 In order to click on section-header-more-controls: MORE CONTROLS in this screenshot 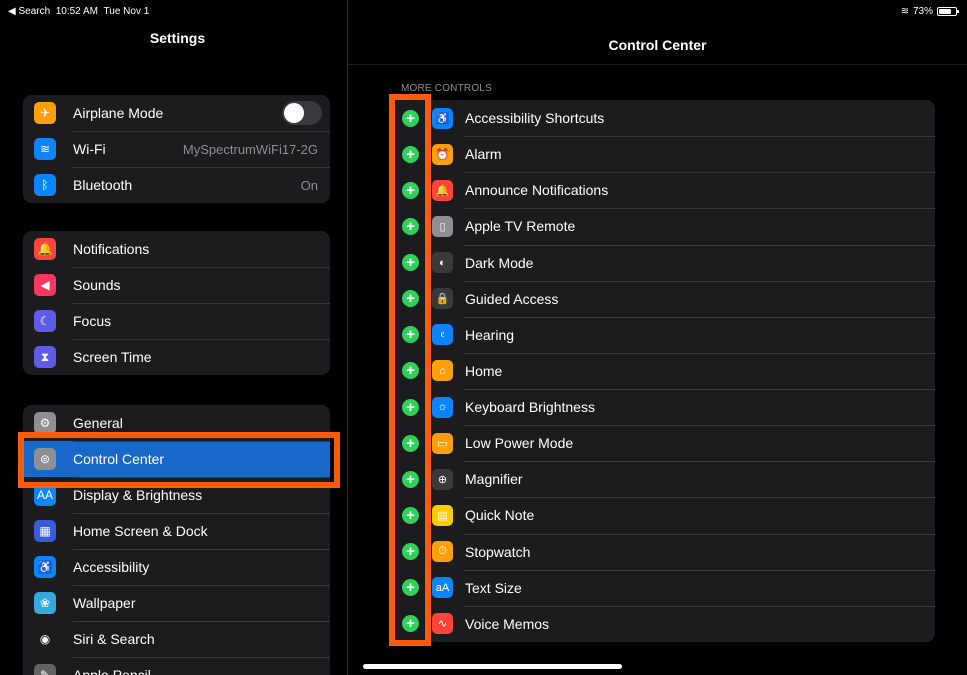, I will do `click(446, 88)`.